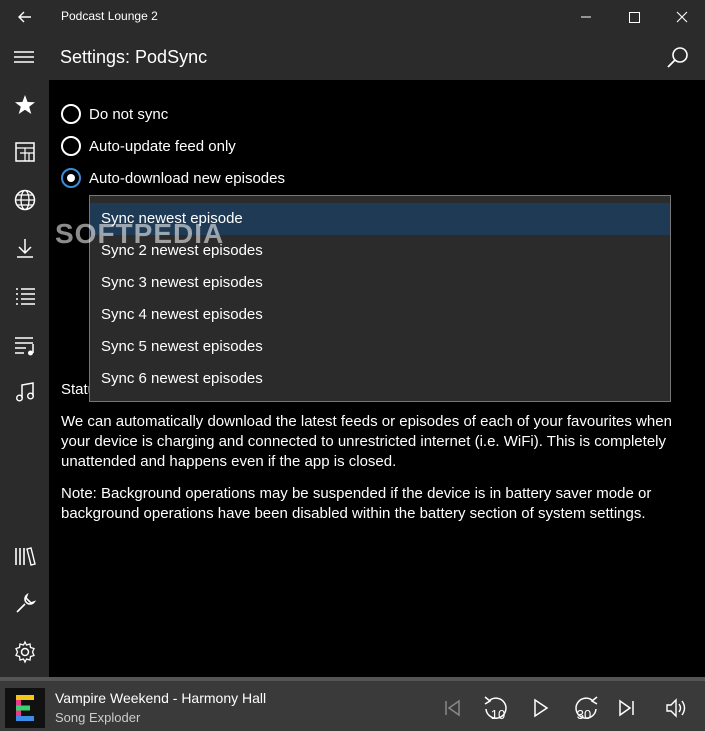 The width and height of the screenshot is (705, 731). What do you see at coordinates (380, 283) in the screenshot?
I see `dropdown-option: Sync 3 newest episodes` at bounding box center [380, 283].